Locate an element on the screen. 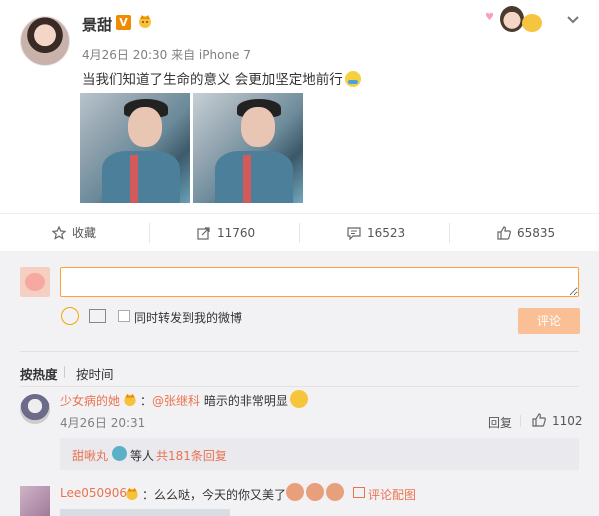  comment-username: Lee050906 is located at coordinates (93, 493).